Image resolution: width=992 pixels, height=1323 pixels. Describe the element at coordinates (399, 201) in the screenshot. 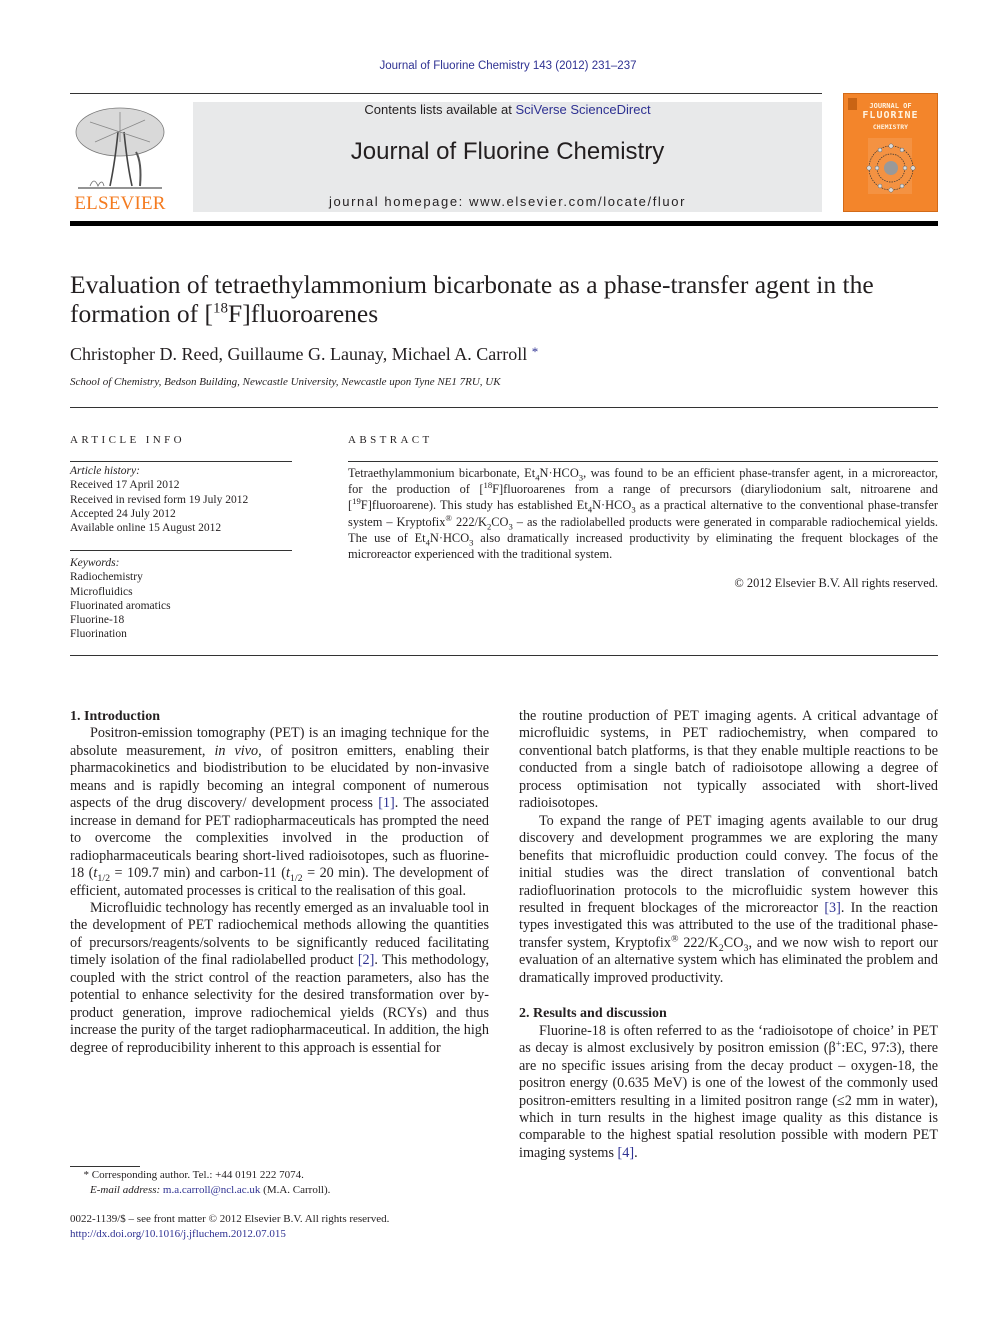

I see `homepage-label: journal homepage:` at that location.